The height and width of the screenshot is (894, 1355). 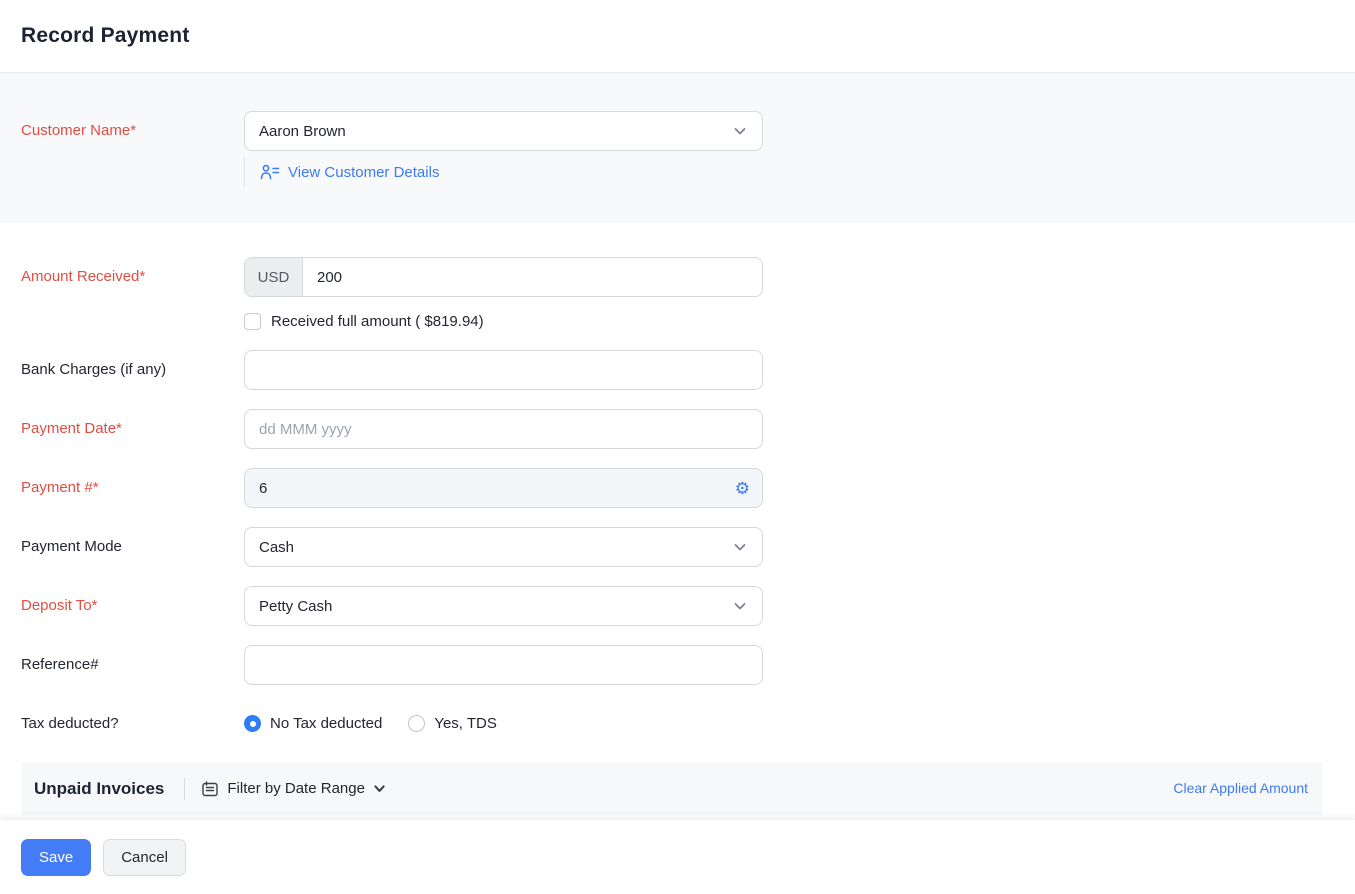 I want to click on page-title: Record Payment, so click(x=105, y=35).